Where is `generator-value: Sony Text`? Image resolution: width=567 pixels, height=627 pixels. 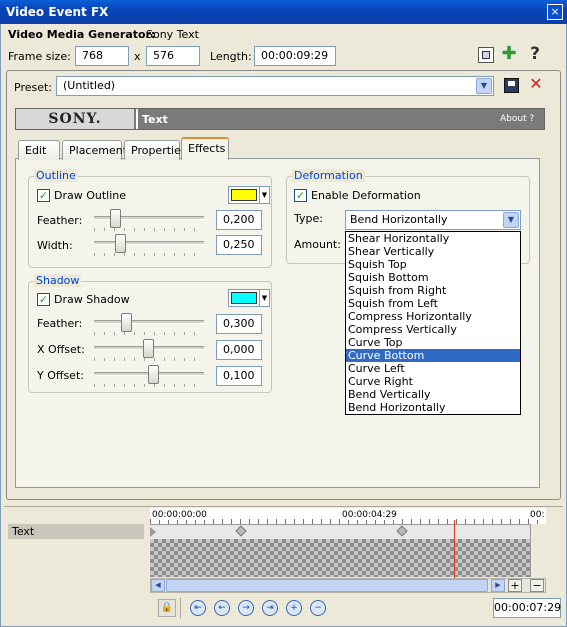 generator-value: Sony Text is located at coordinates (172, 34).